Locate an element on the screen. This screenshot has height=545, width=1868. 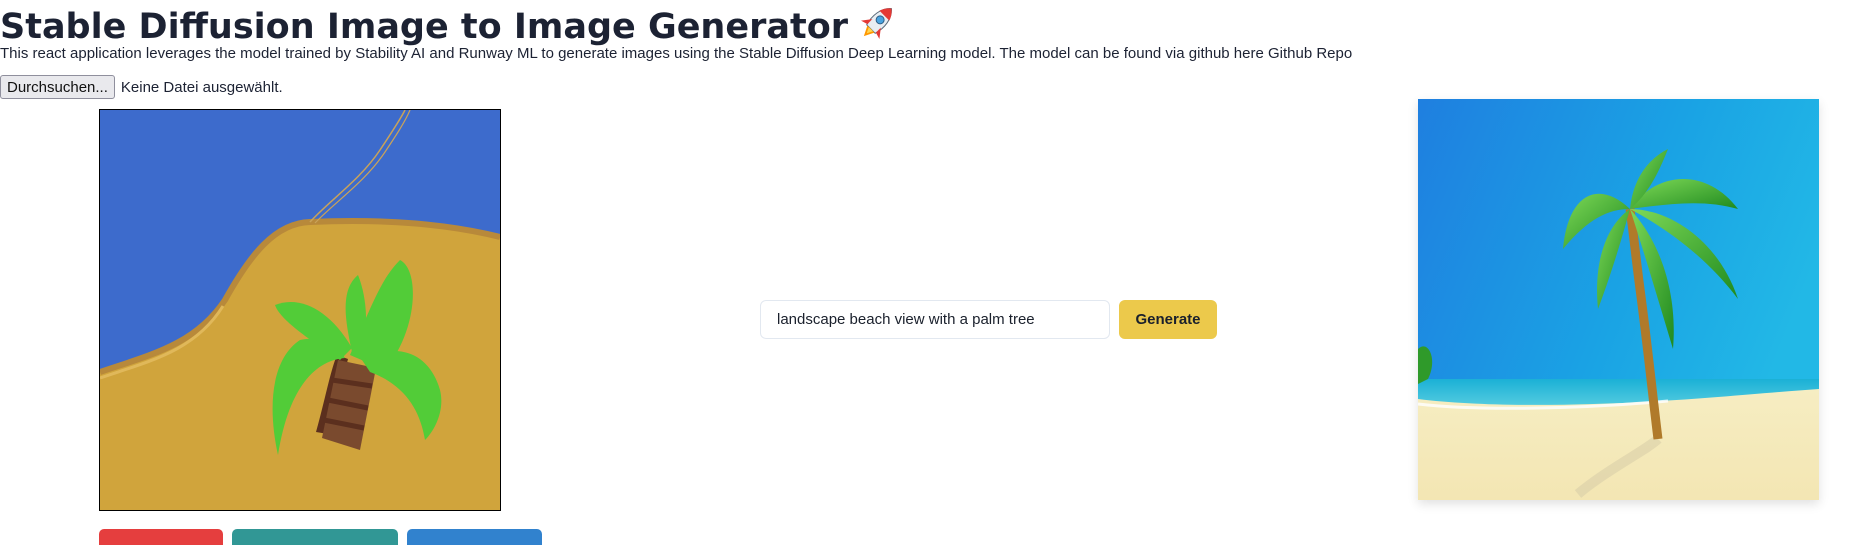
prompt-input is located at coordinates (935, 319).